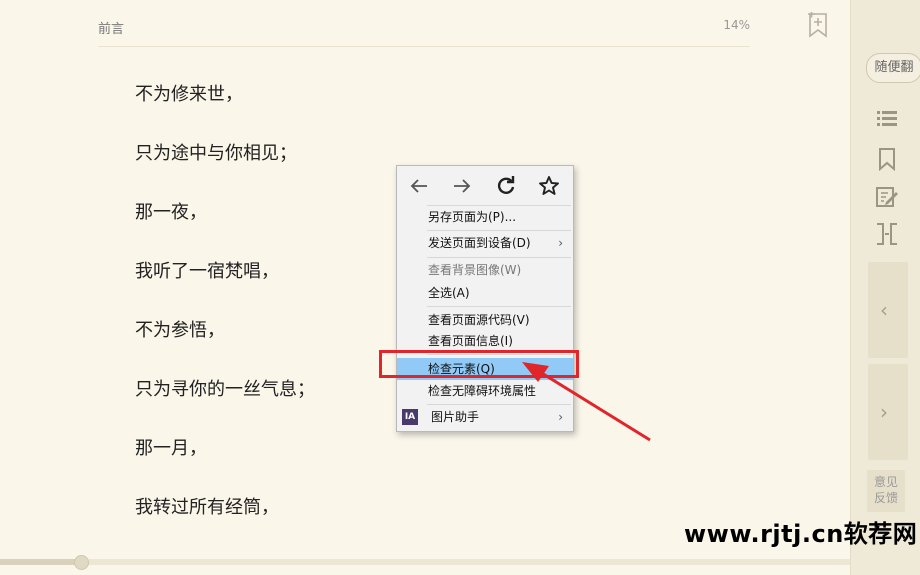 The width and height of the screenshot is (920, 575). I want to click on reading-progress-bar, so click(425, 562).